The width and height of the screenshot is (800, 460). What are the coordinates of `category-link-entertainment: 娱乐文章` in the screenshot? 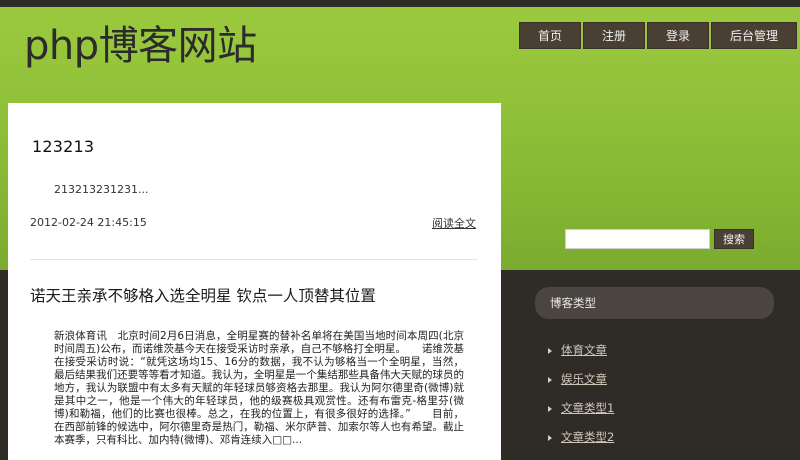 It's located at (584, 379).